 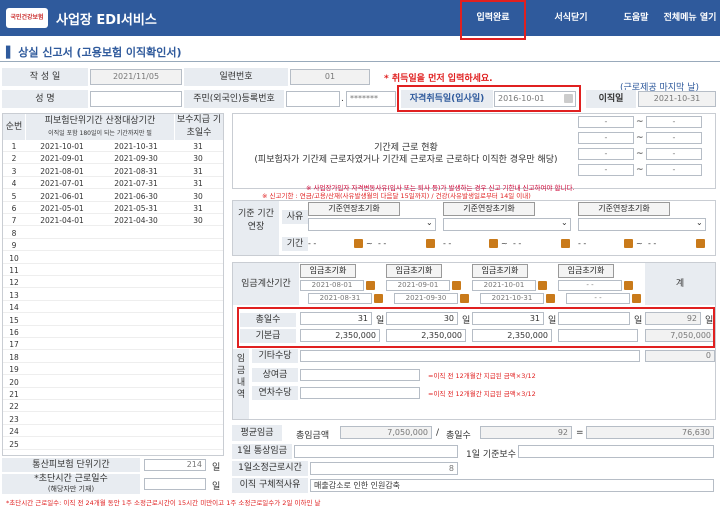 I want to click on extension-label: 기준 기간 연장, so click(x=256, y=228).